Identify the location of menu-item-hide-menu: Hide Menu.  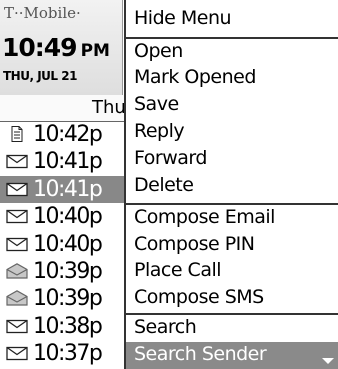
(183, 18).